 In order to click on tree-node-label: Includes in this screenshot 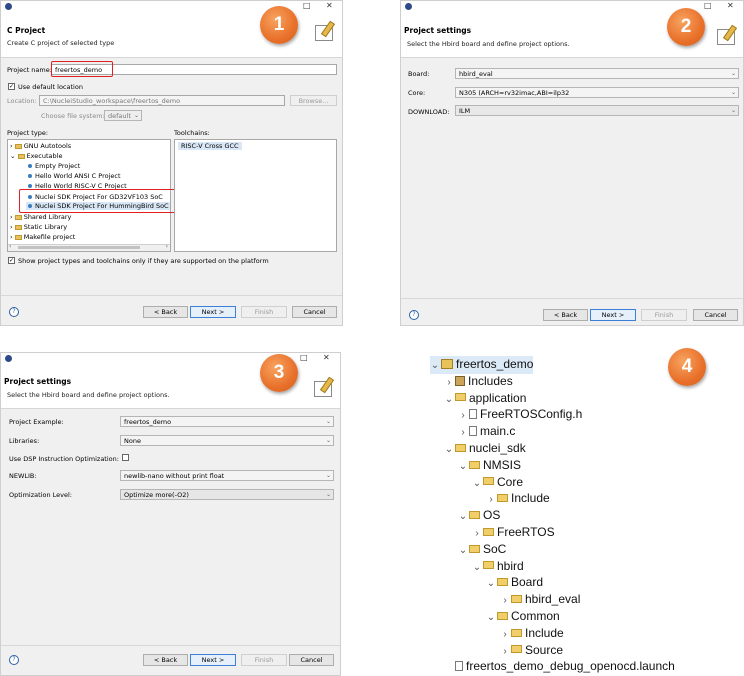, I will do `click(490, 380)`.